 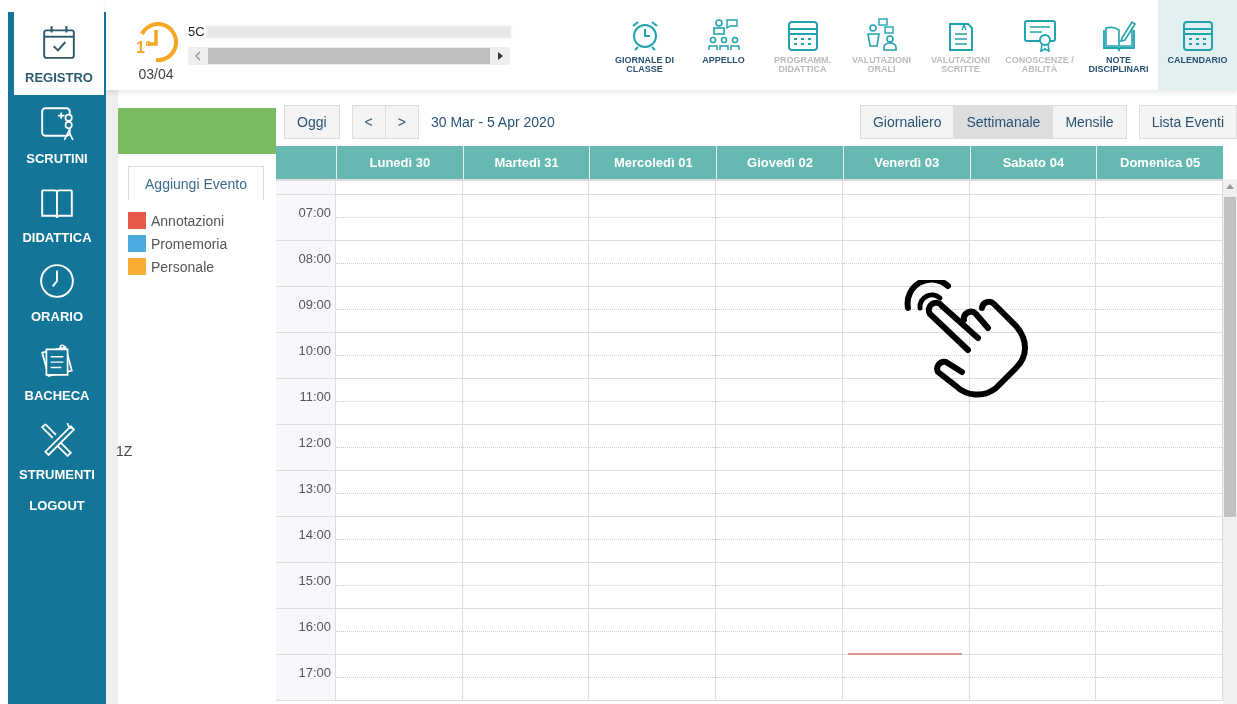 I want to click on day-header: Domenica 05, so click(x=1159, y=162).